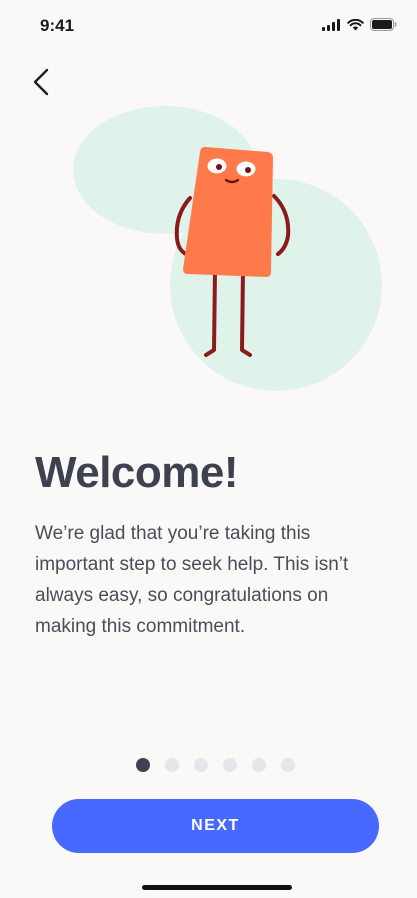 This screenshot has height=898, width=417. I want to click on signal-icon, so click(331, 24).